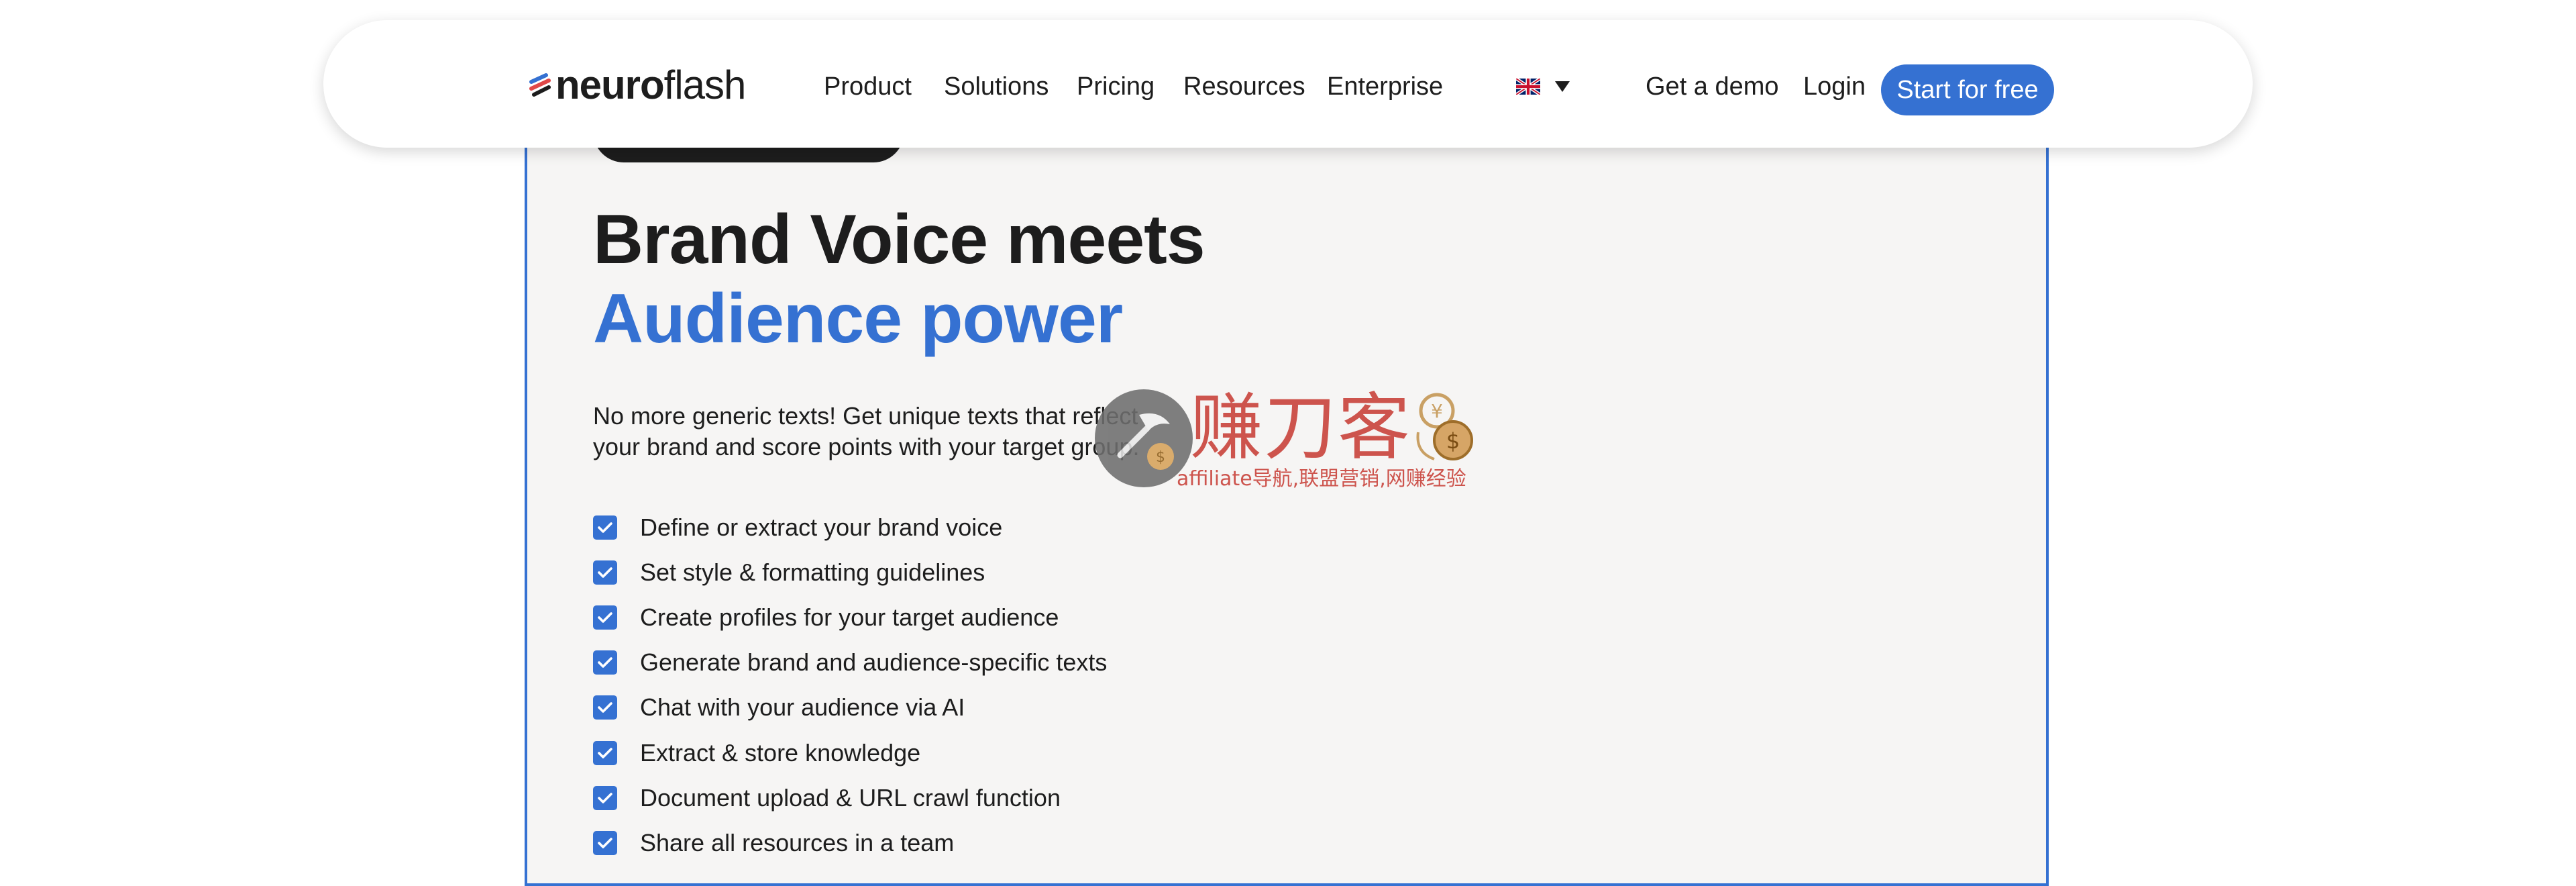  I want to click on feature-text: Extract & store knowledge, so click(780, 753).